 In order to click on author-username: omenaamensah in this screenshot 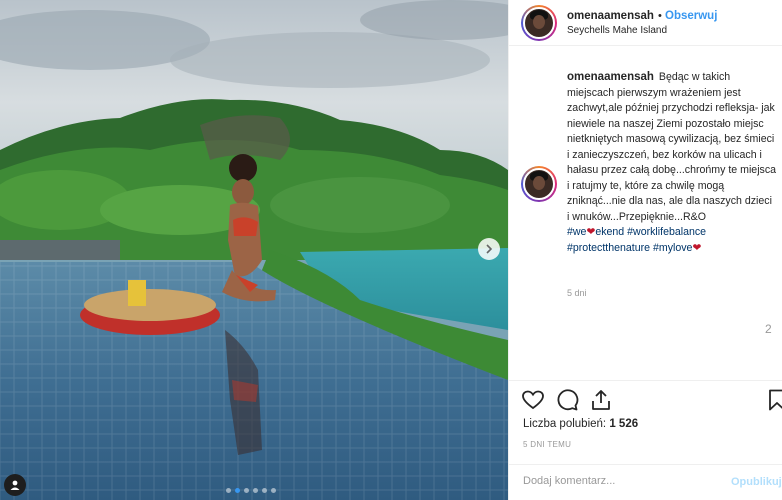, I will do `click(610, 16)`.